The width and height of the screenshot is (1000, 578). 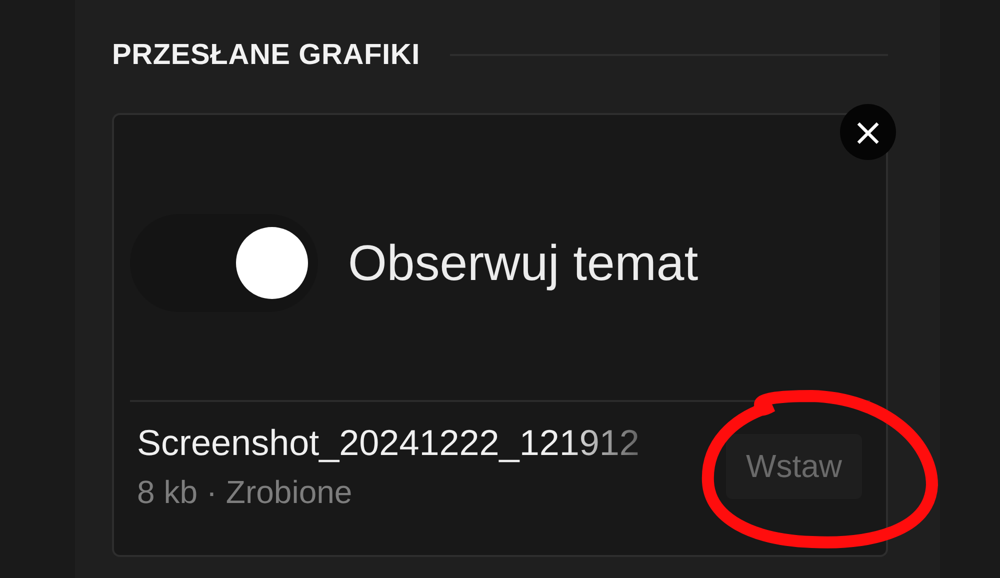 I want to click on toggle-label: Obserwuj temat, so click(x=523, y=263).